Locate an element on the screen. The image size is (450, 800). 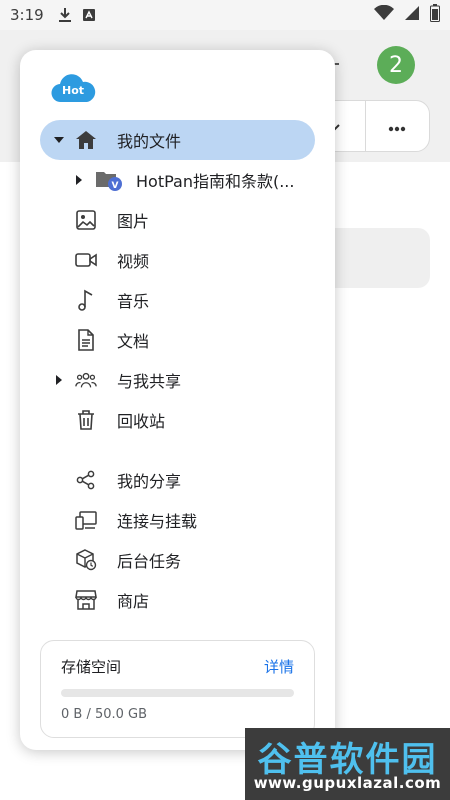
nav-item-label: 后台任务 is located at coordinates (149, 561).